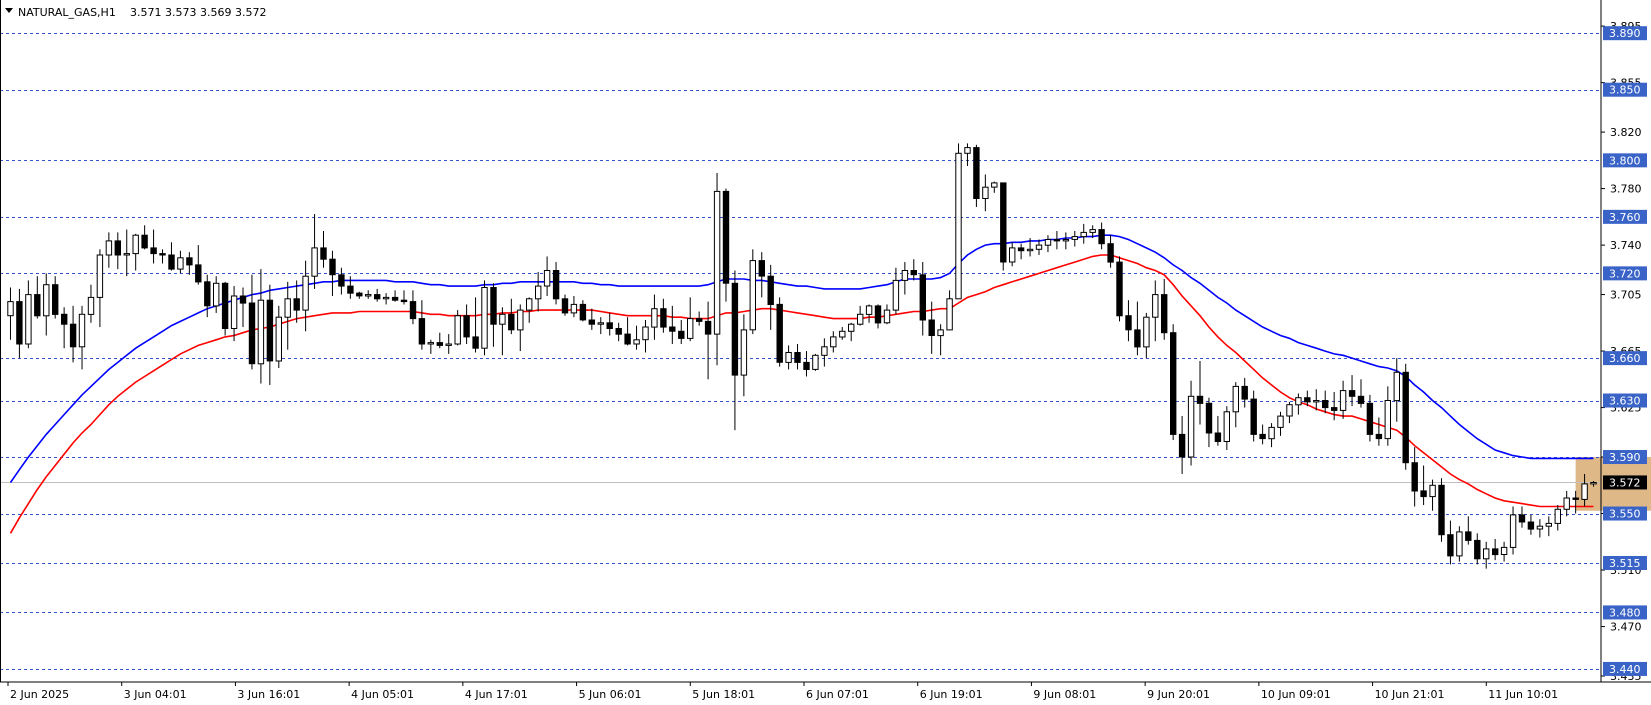 Image resolution: width=1651 pixels, height=705 pixels. Describe the element at coordinates (198, 12) in the screenshot. I see `ohlc-readout: 3.571 3.573 3.569 3.572` at that location.